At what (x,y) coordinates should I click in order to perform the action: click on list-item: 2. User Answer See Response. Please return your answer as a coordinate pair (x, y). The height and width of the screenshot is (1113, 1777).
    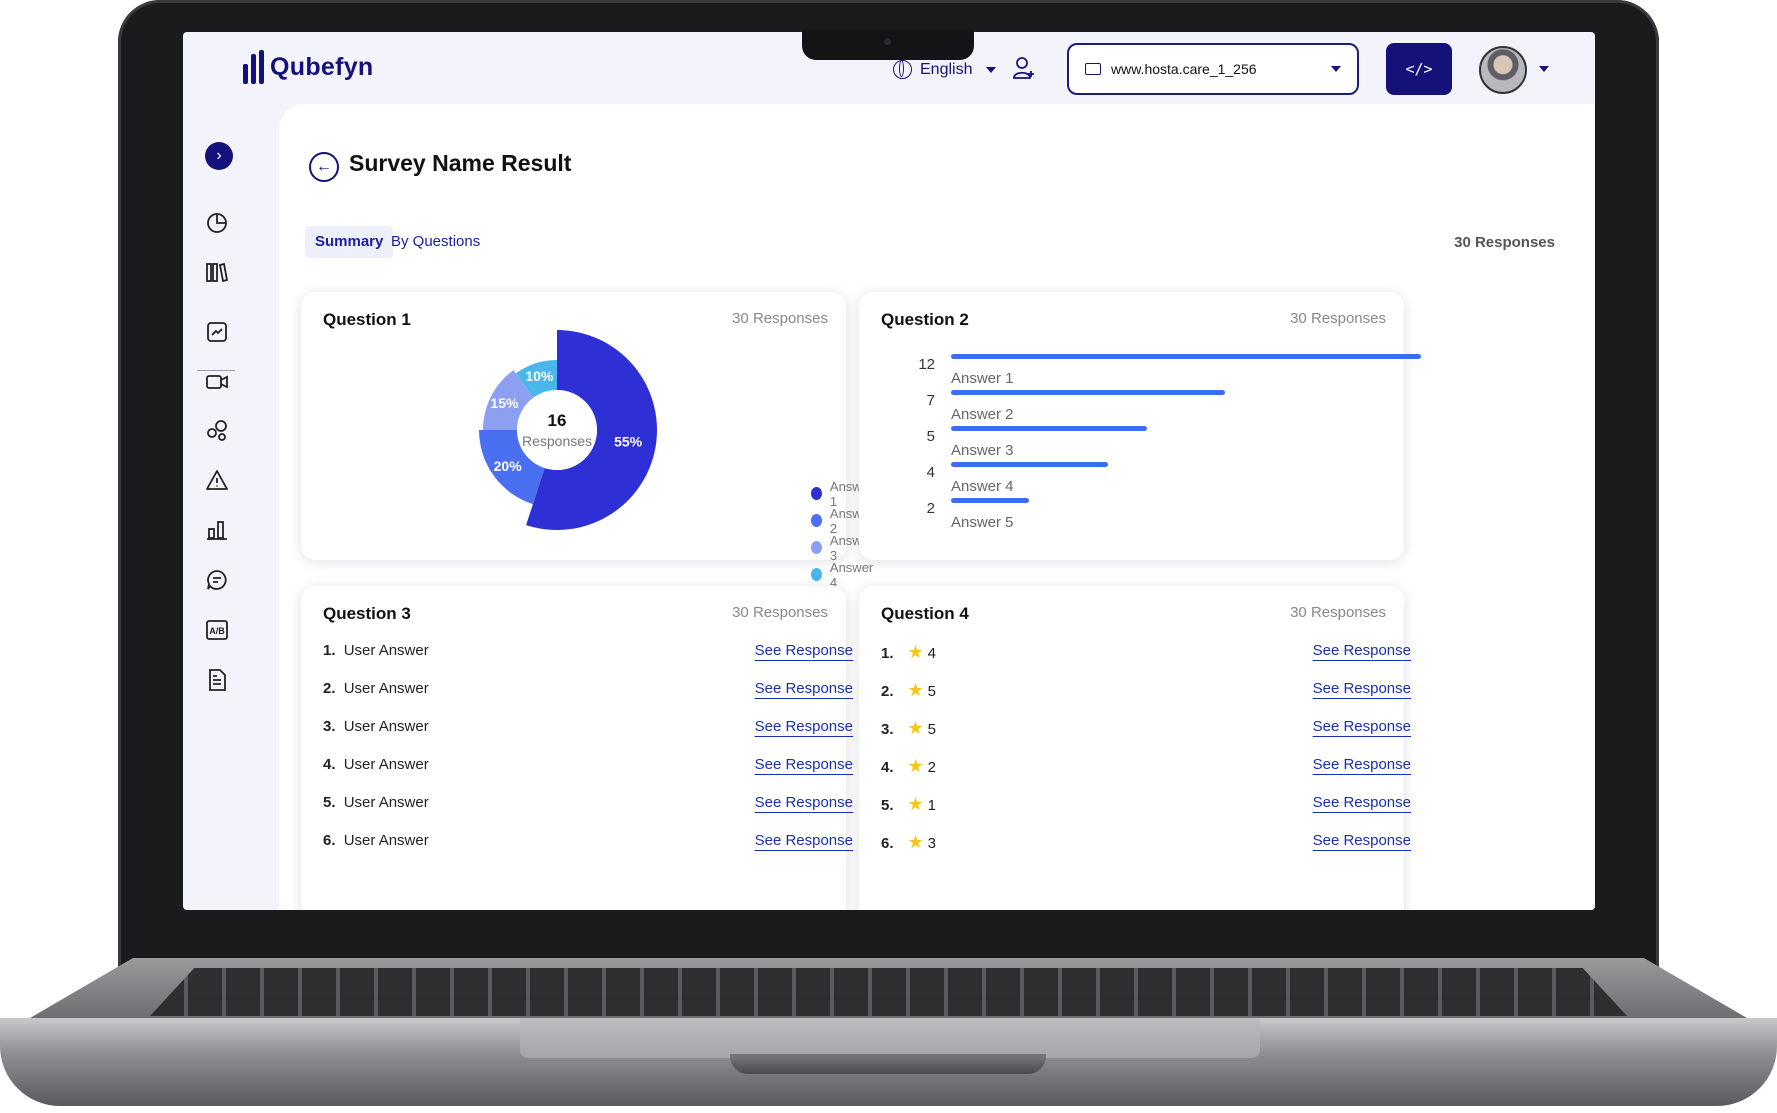
    Looking at the image, I should click on (588, 695).